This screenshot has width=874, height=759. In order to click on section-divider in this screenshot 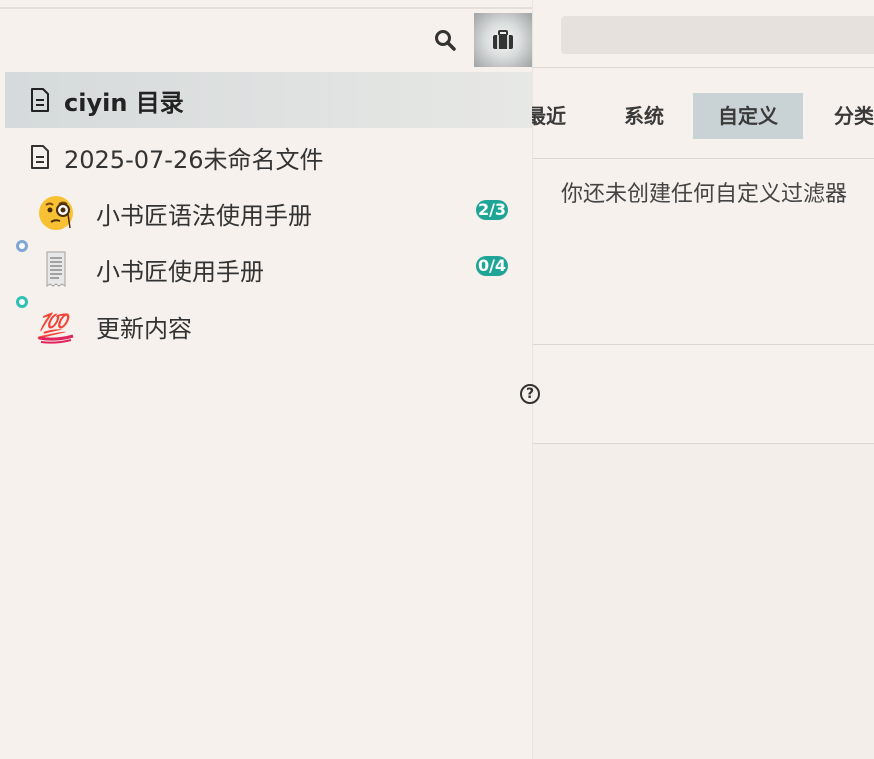, I will do `click(703, 344)`.